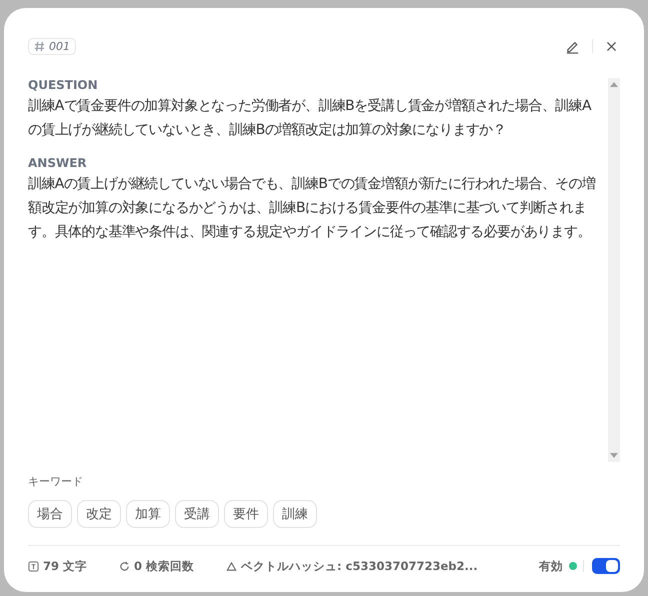  I want to click on hash-icon, so click(39, 46).